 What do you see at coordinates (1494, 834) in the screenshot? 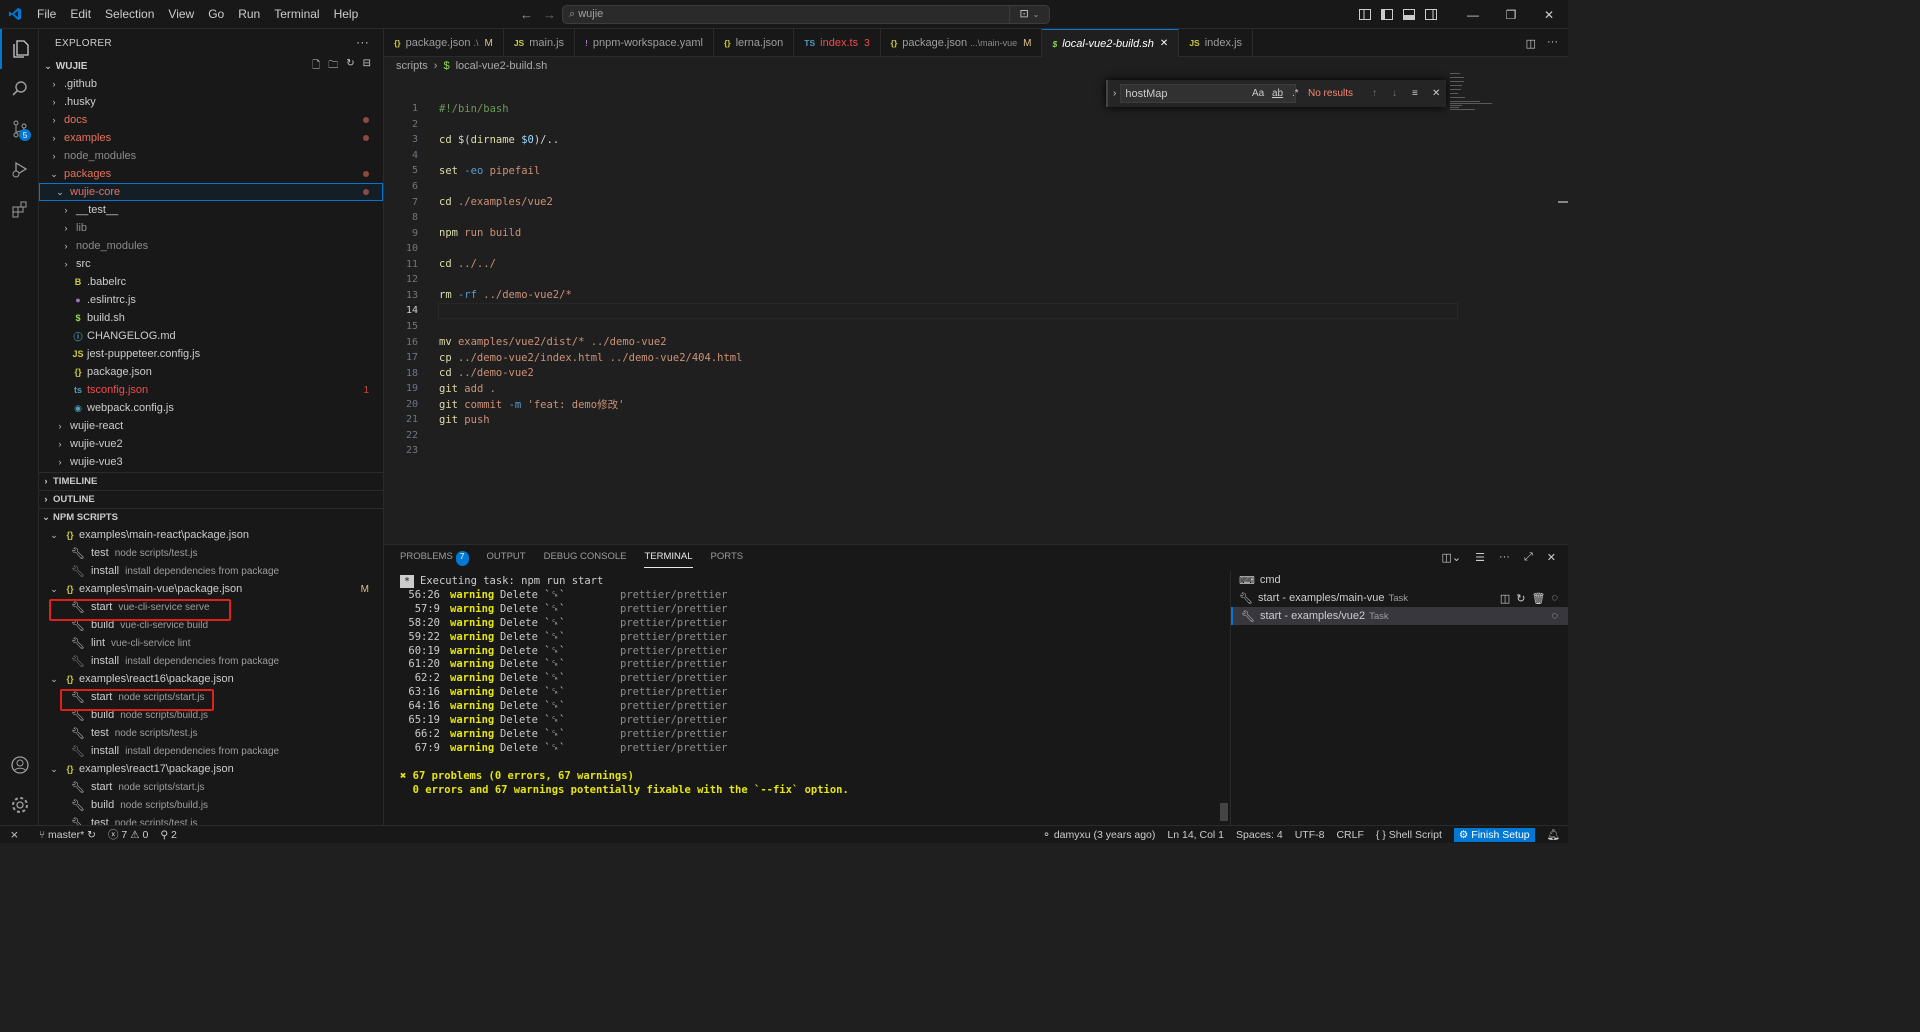
I see `finish-setup-button: ⚙ Finish Setup` at bounding box center [1494, 834].